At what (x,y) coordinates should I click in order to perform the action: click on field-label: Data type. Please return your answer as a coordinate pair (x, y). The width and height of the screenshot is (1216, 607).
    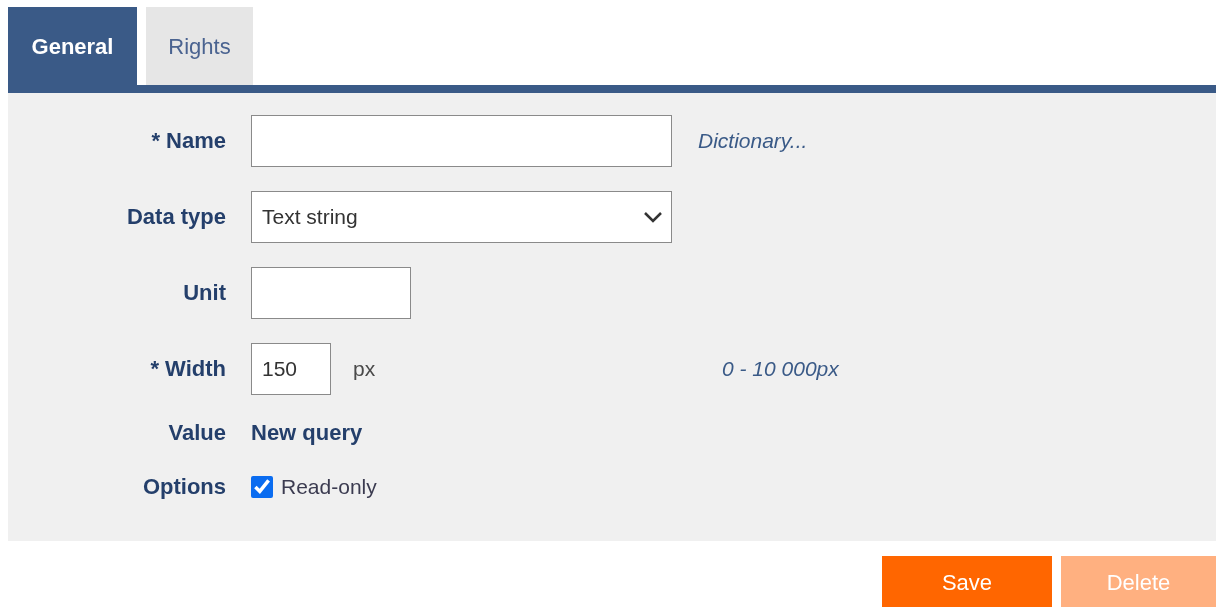
    Looking at the image, I should click on (176, 217).